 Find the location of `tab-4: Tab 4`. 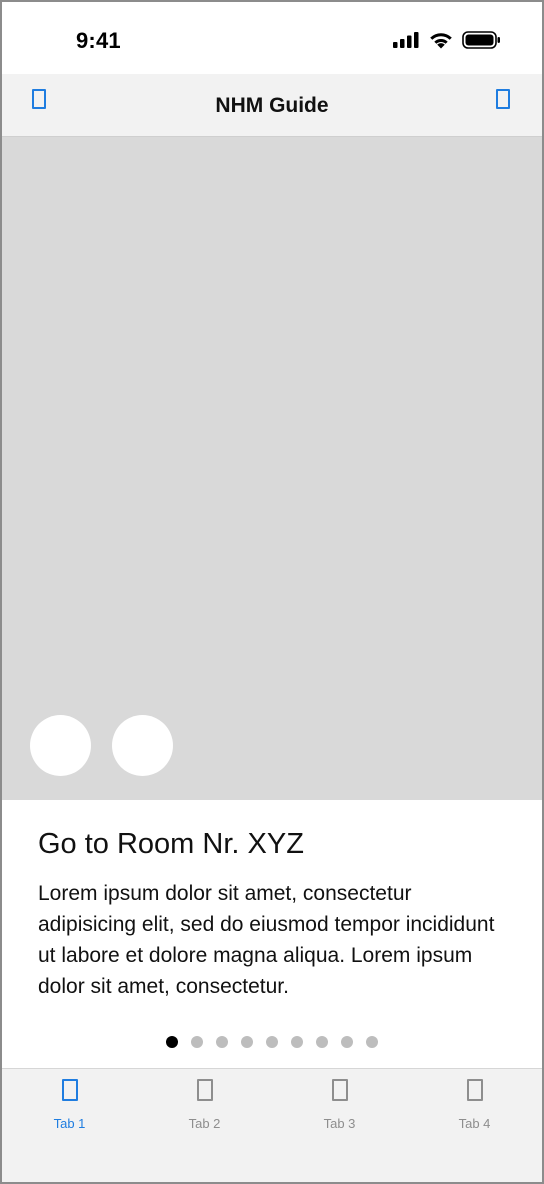

tab-4: Tab 4 is located at coordinates (474, 1125).